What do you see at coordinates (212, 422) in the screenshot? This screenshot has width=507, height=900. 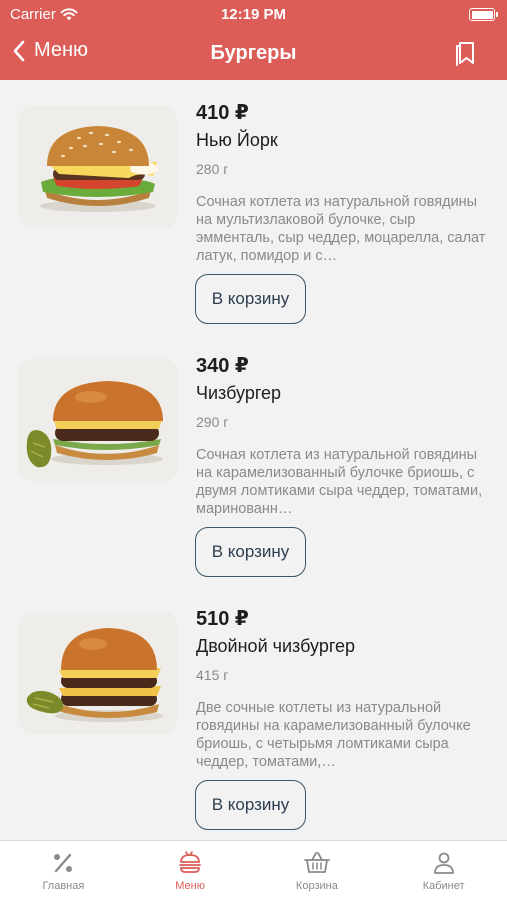 I see `product-weight: 290 г` at bounding box center [212, 422].